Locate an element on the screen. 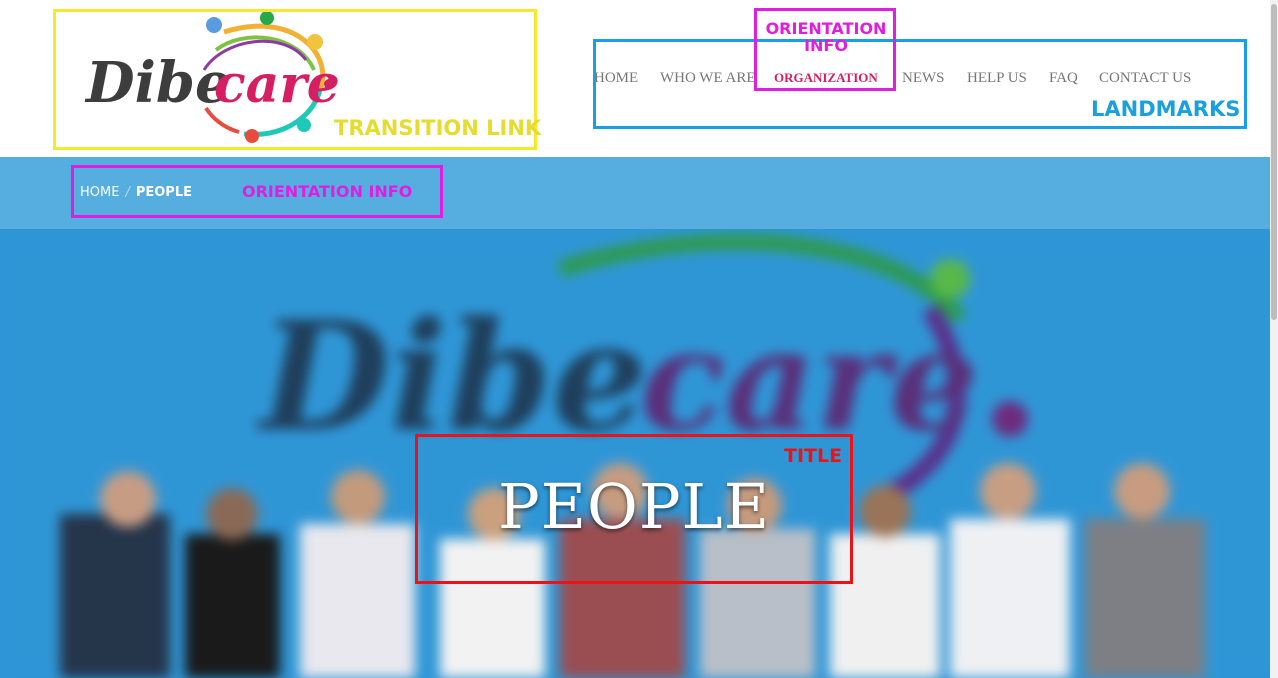 The width and height of the screenshot is (1278, 678). annotation-title-label: TITLE is located at coordinates (813, 456).